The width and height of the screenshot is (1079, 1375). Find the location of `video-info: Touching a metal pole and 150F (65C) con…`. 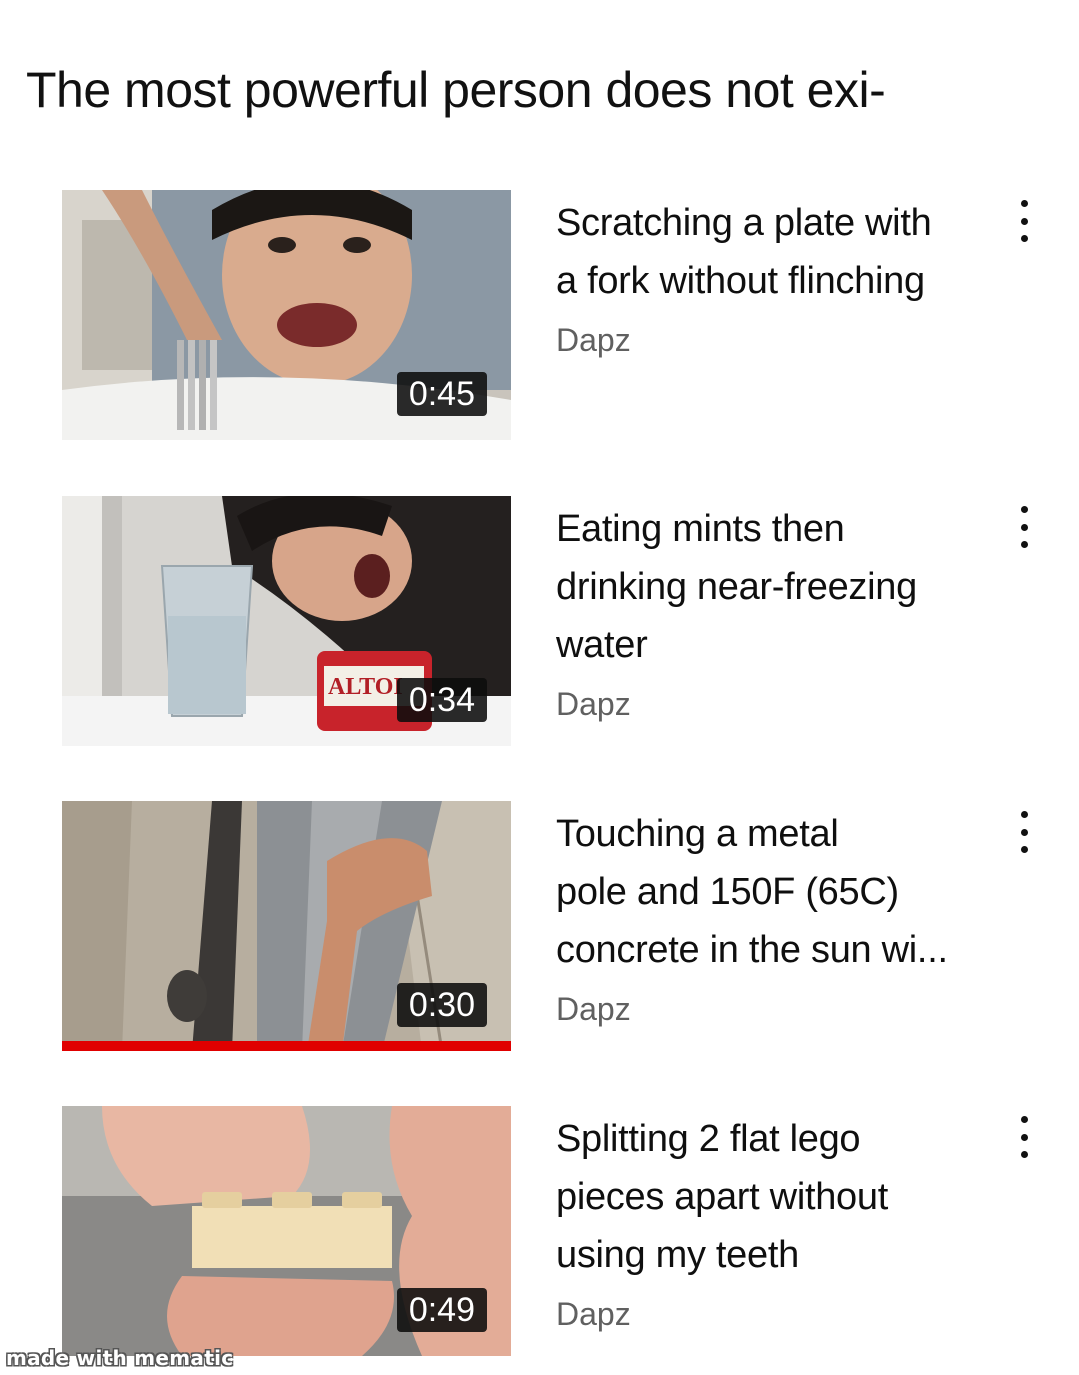

video-info: Touching a metal pole and 150F (65C) con… is located at coordinates (771, 920).